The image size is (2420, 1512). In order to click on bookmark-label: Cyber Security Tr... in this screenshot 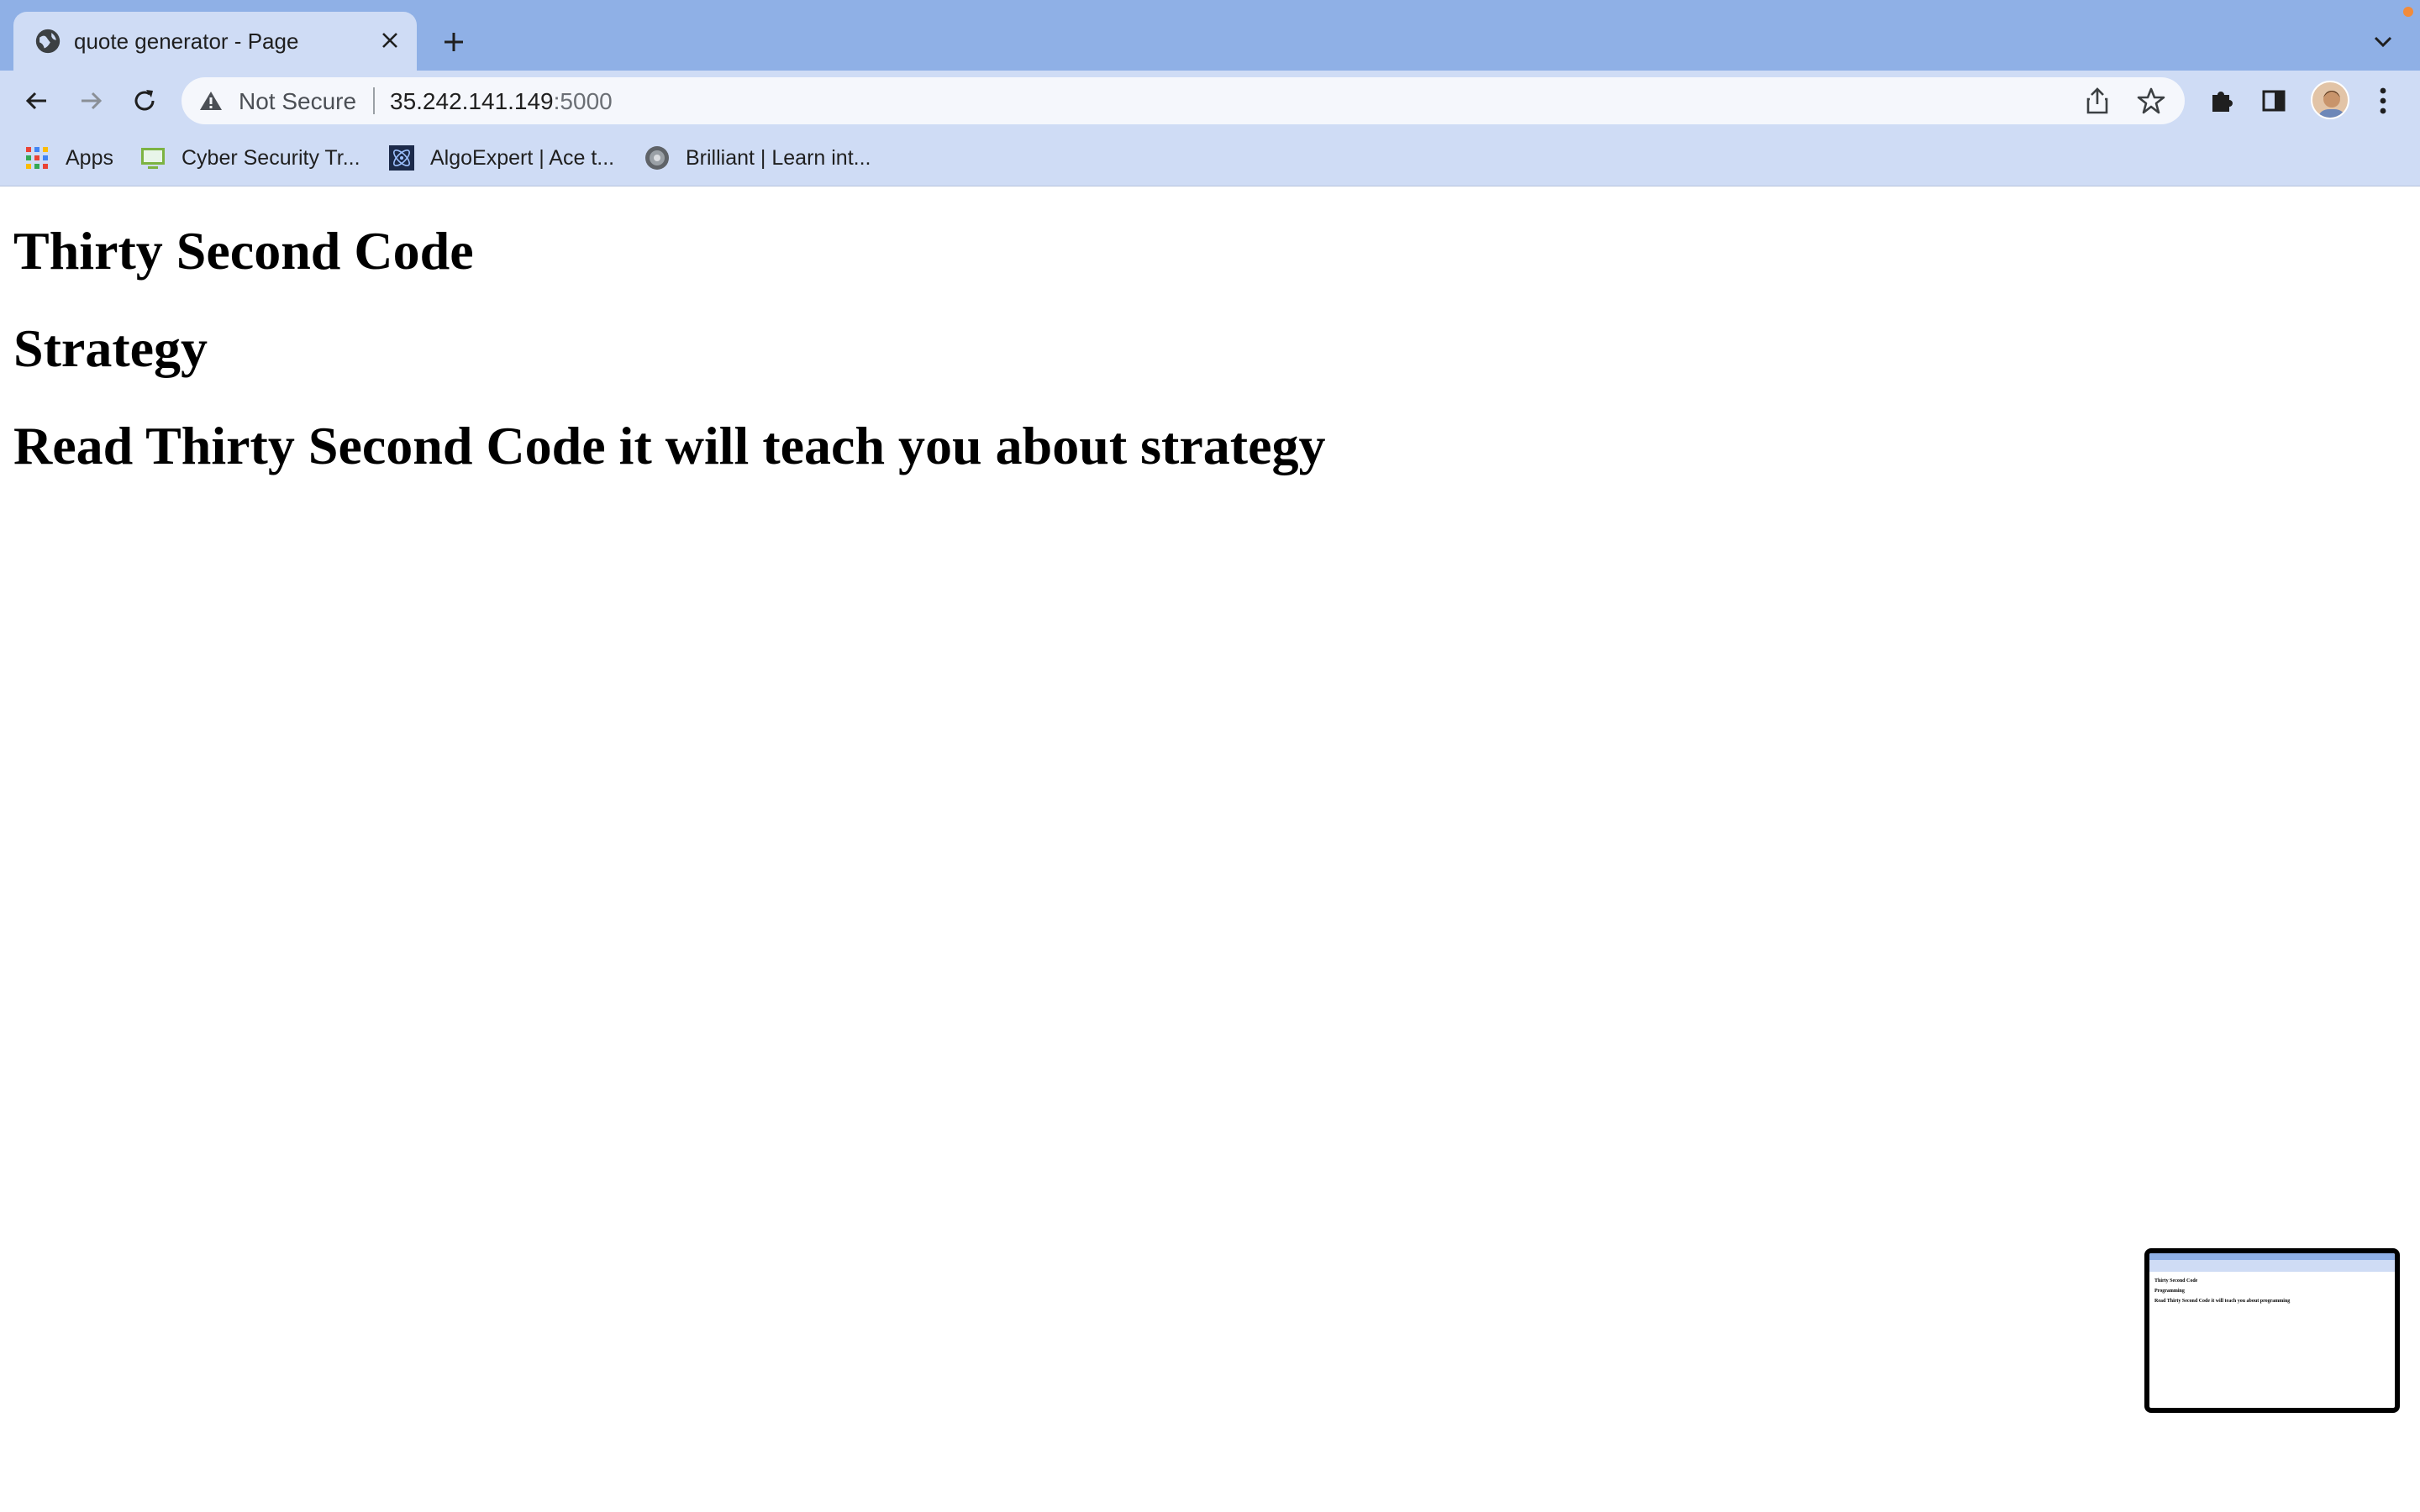, I will do `click(271, 157)`.